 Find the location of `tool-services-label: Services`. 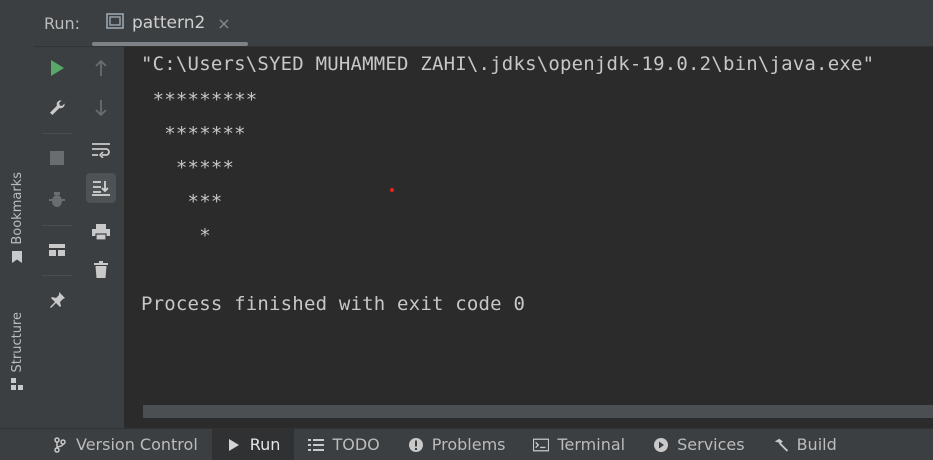

tool-services-label: Services is located at coordinates (711, 444).